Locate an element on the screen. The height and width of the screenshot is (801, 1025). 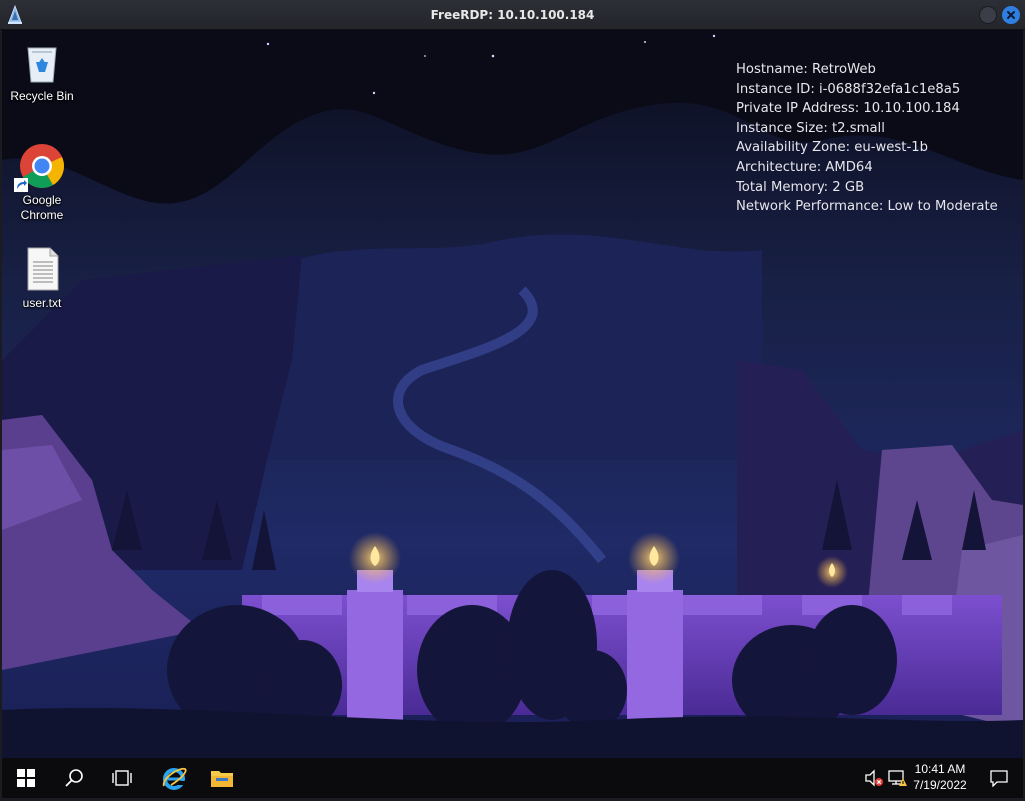
volume-button is located at coordinates (874, 778).